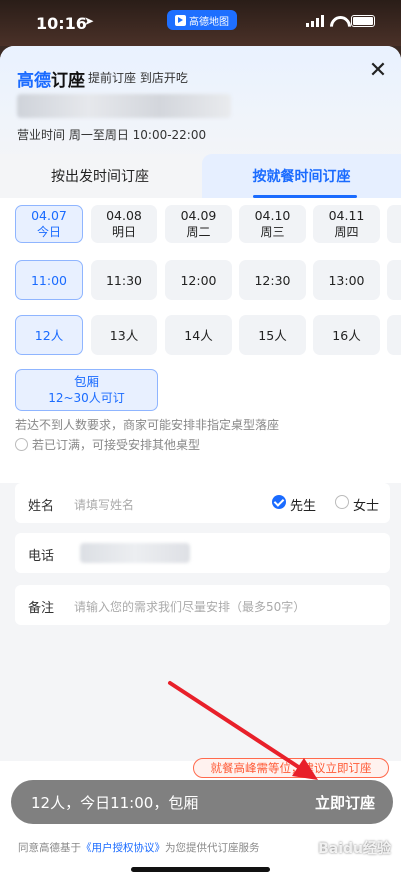  I want to click on time-option-partial, so click(394, 280).